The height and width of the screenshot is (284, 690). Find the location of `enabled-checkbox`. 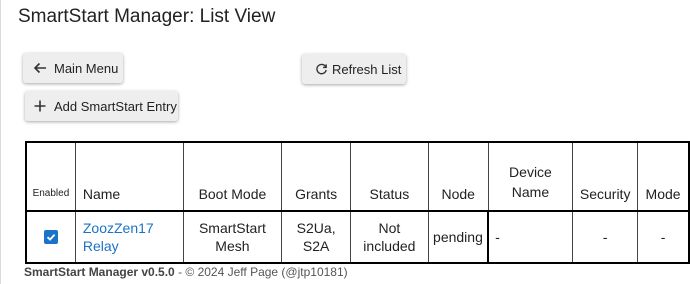

enabled-checkbox is located at coordinates (50, 237).